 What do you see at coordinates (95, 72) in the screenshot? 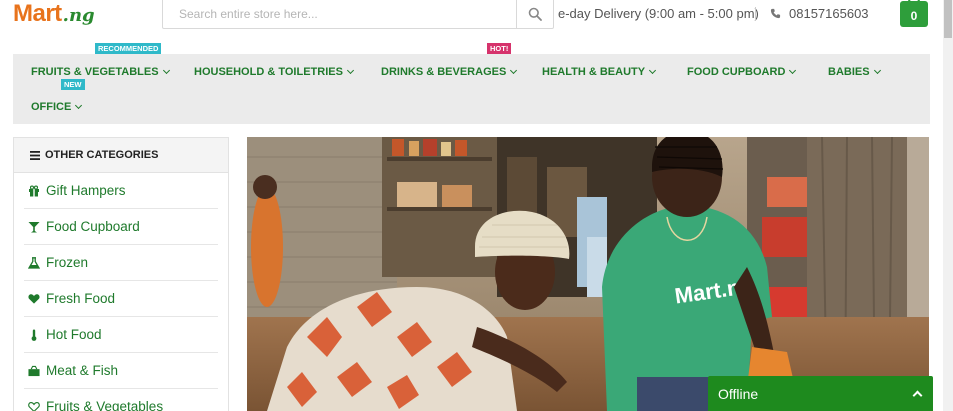
I see `nav-label: FRUITS & VEGETABLES` at bounding box center [95, 72].